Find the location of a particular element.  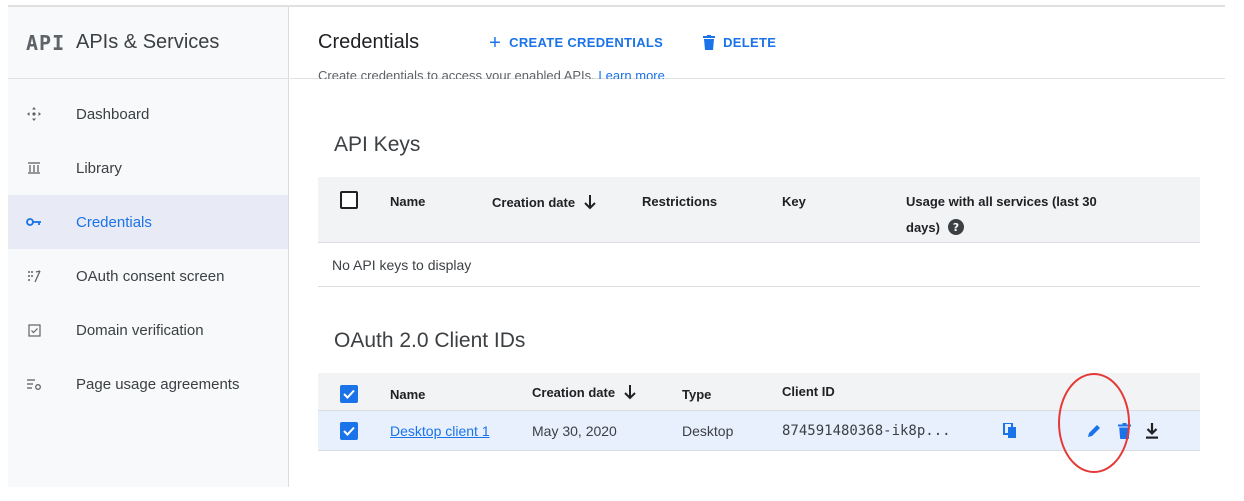

client-type: Desktop is located at coordinates (708, 431).